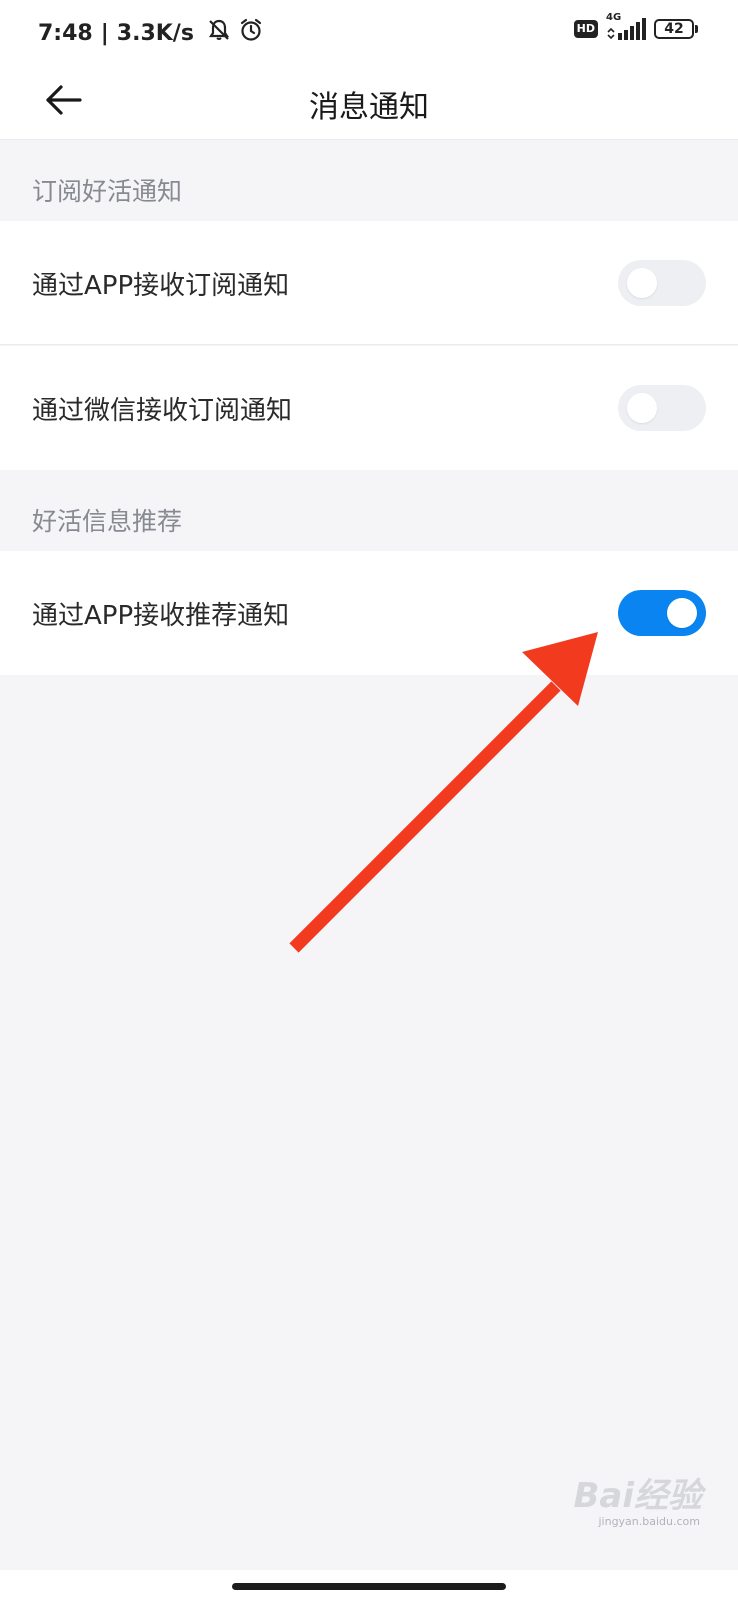  I want to click on watermark: Bai经验, so click(637, 1492).